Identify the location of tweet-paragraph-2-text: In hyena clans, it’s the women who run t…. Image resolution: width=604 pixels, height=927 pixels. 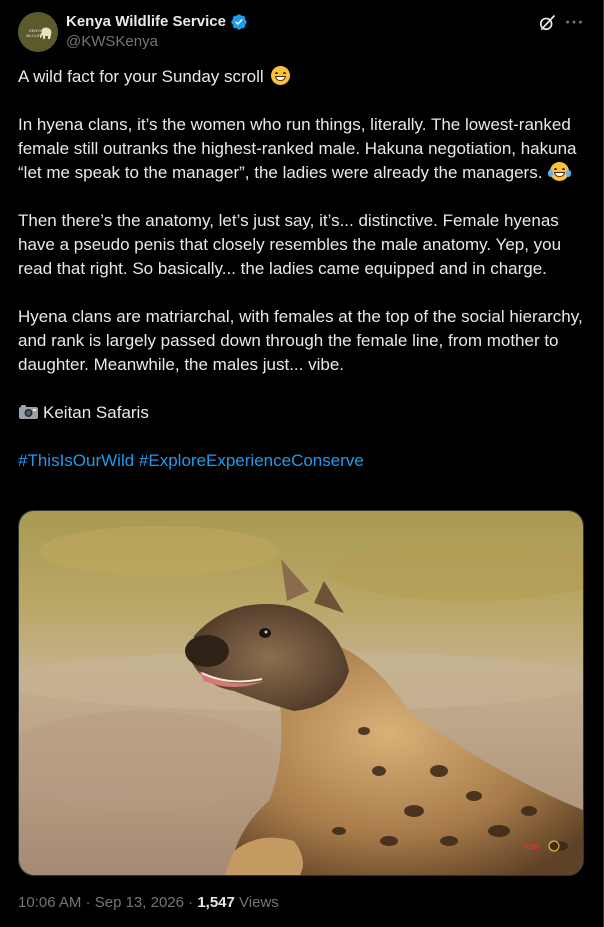
(297, 148).